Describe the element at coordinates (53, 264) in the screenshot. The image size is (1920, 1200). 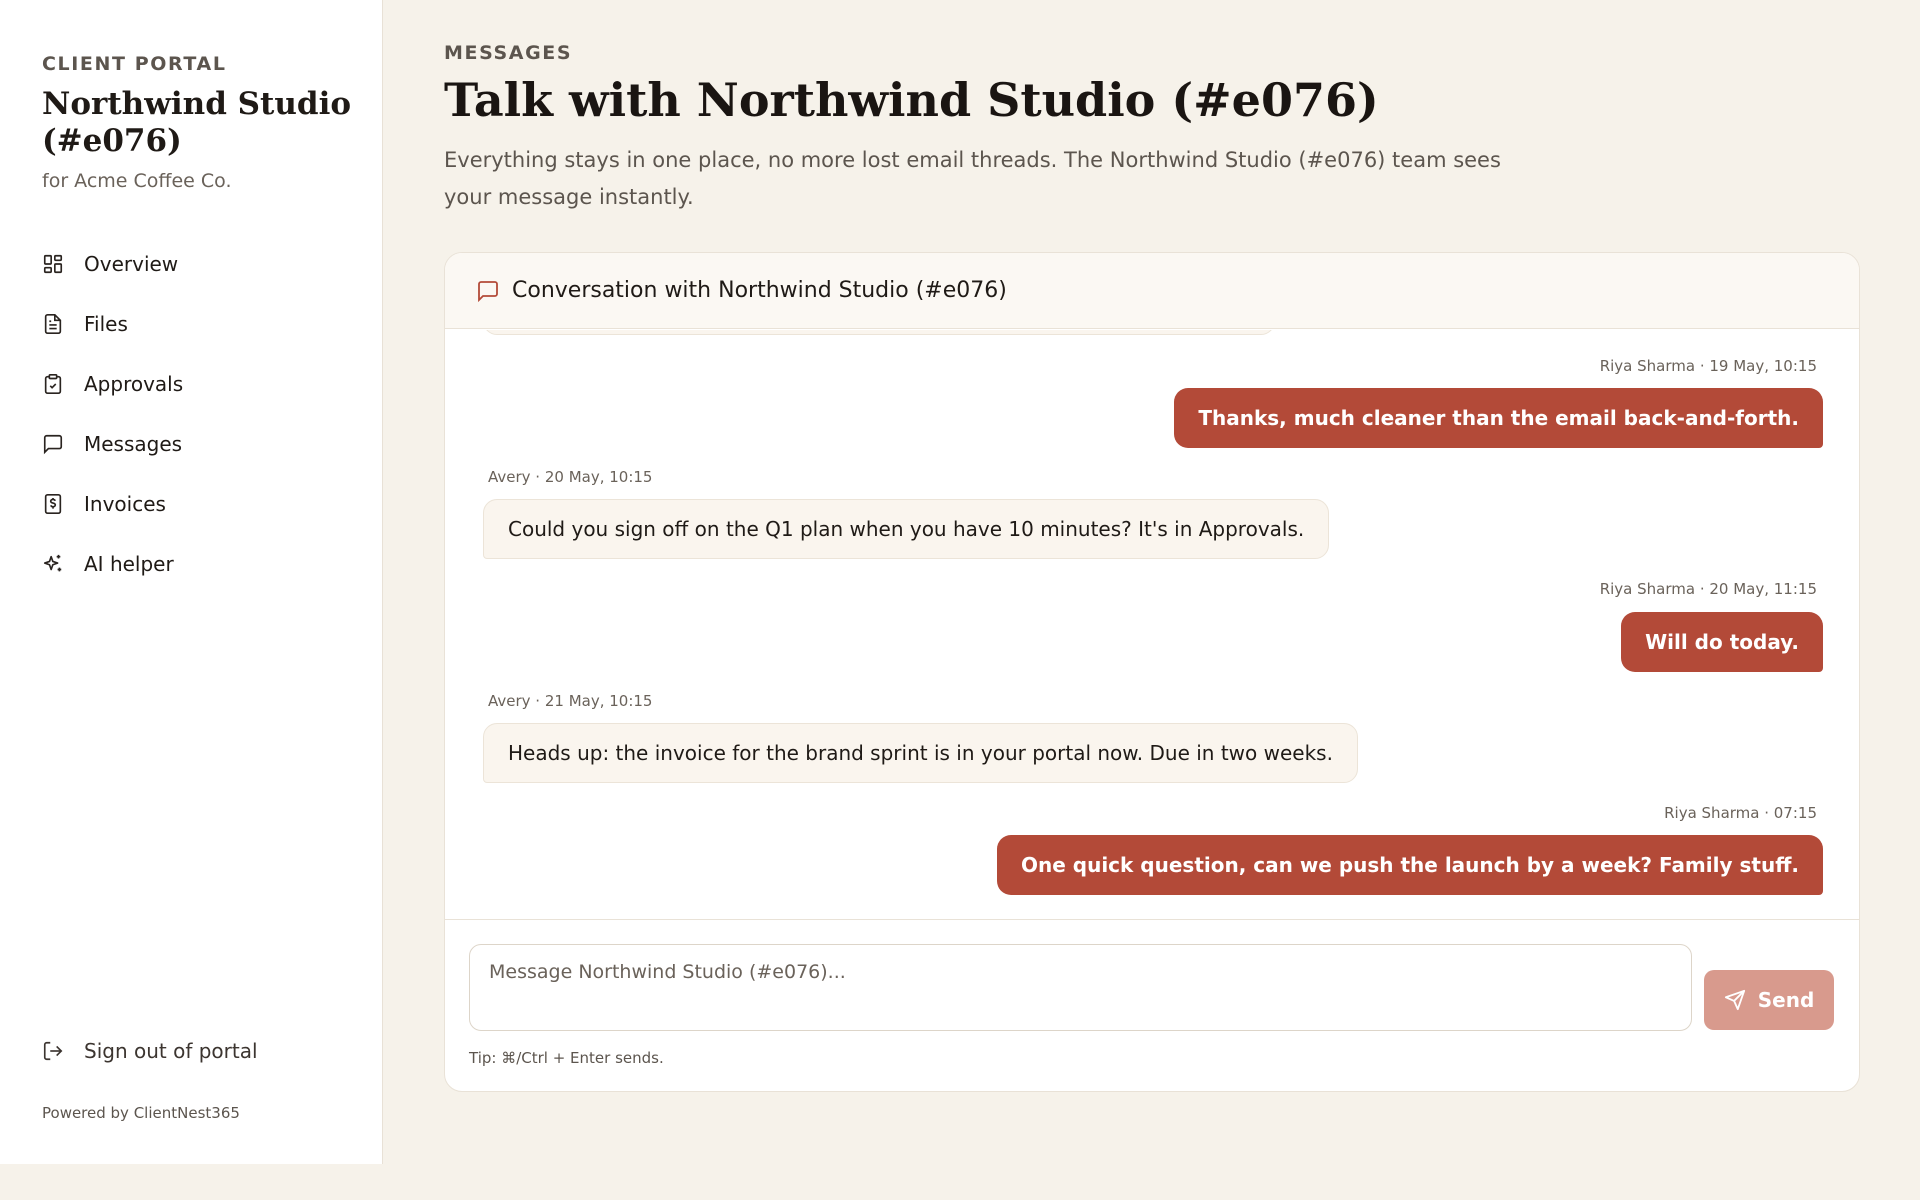
I see `grid-icon` at that location.